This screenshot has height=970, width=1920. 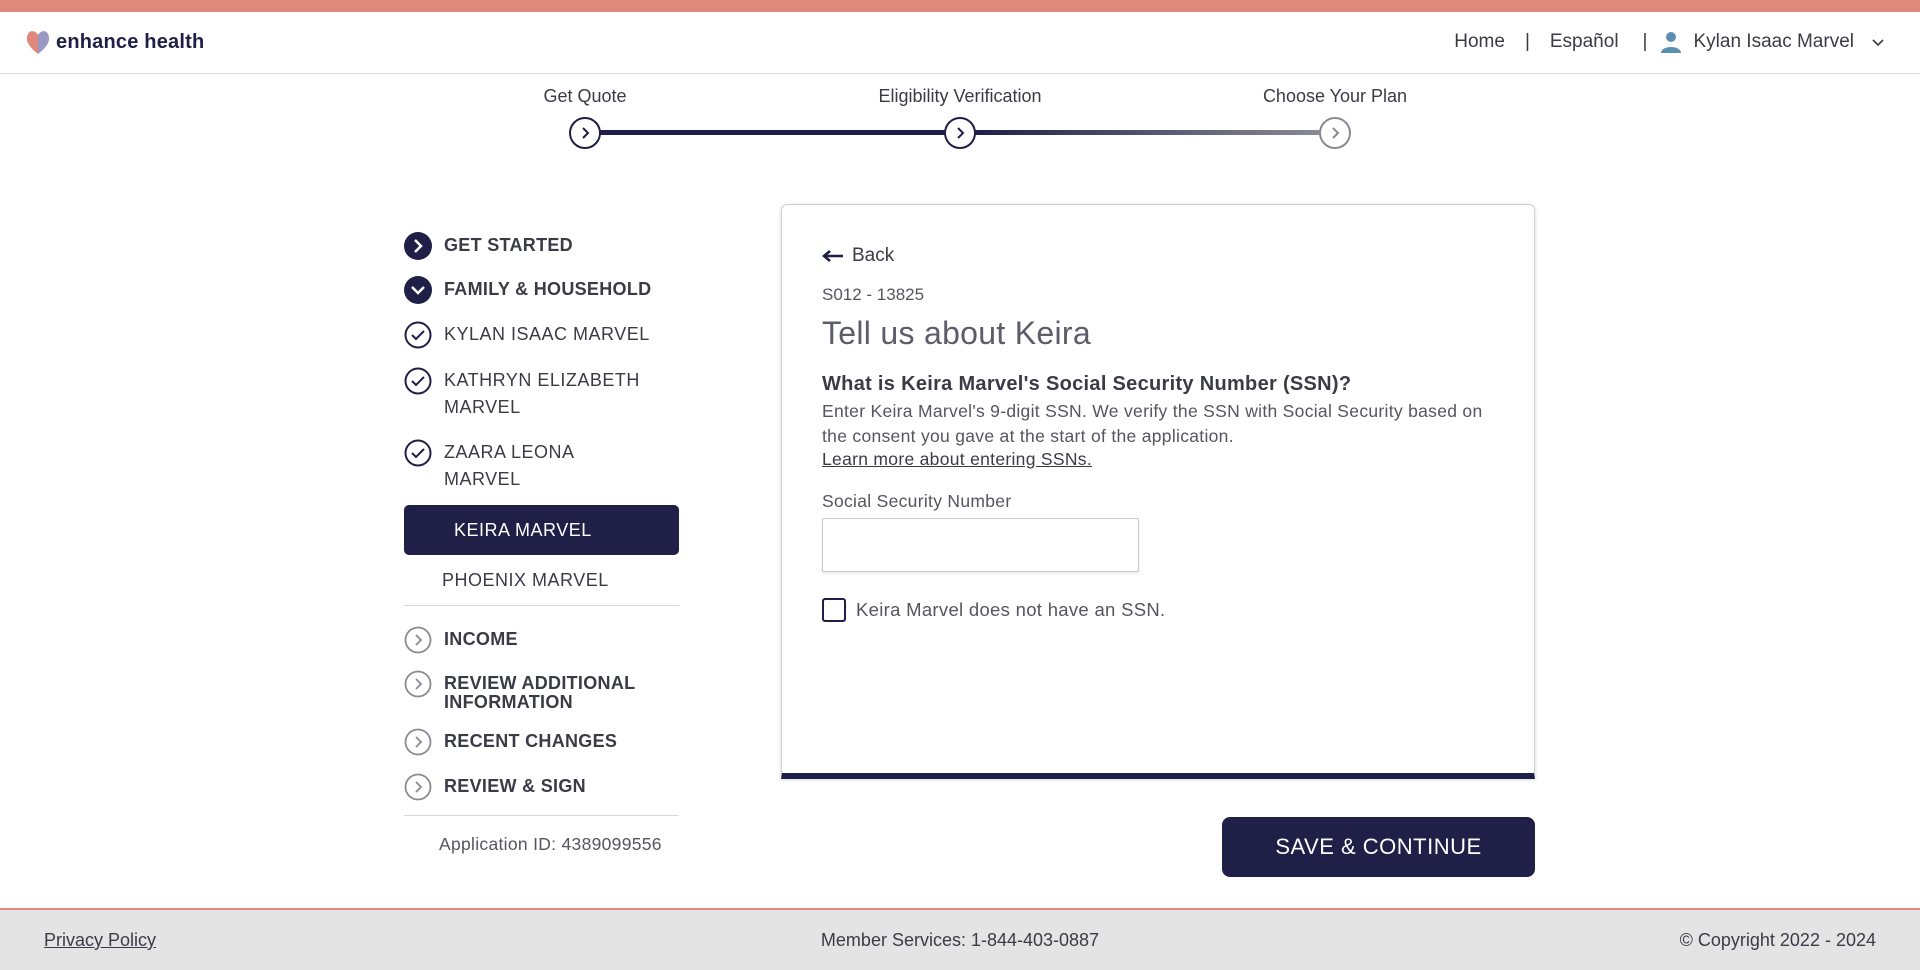 I want to click on heart-logo-icon, so click(x=38, y=42).